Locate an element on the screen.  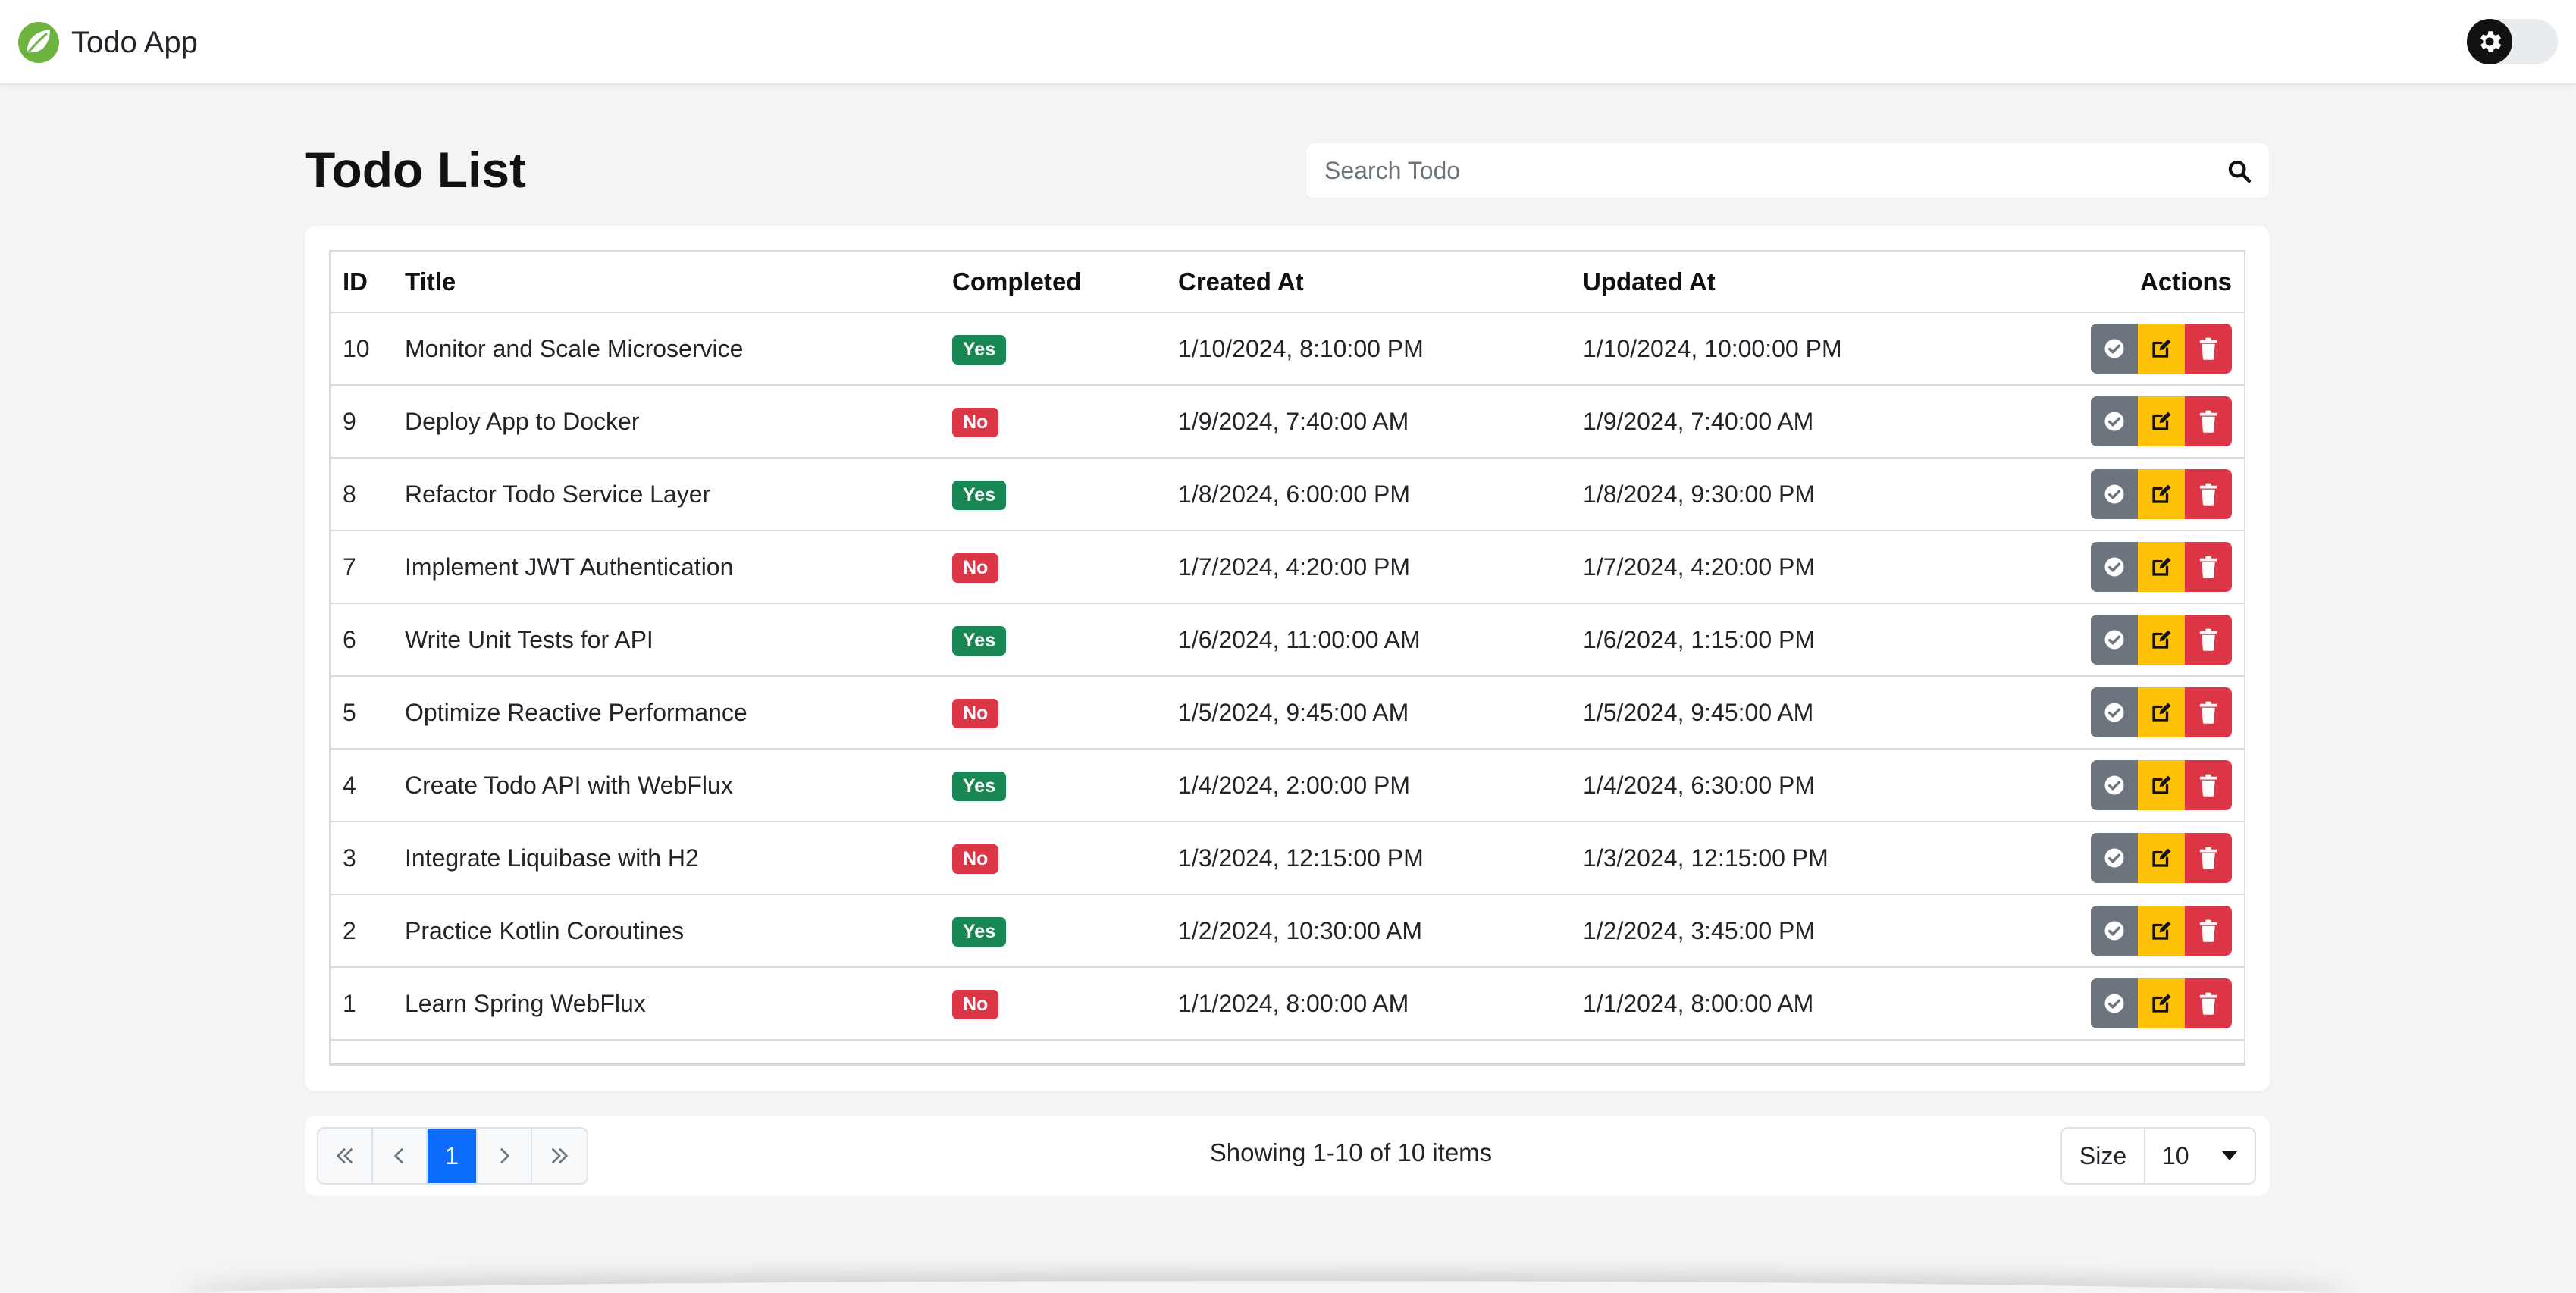
header-title: Title is located at coordinates (678, 282).